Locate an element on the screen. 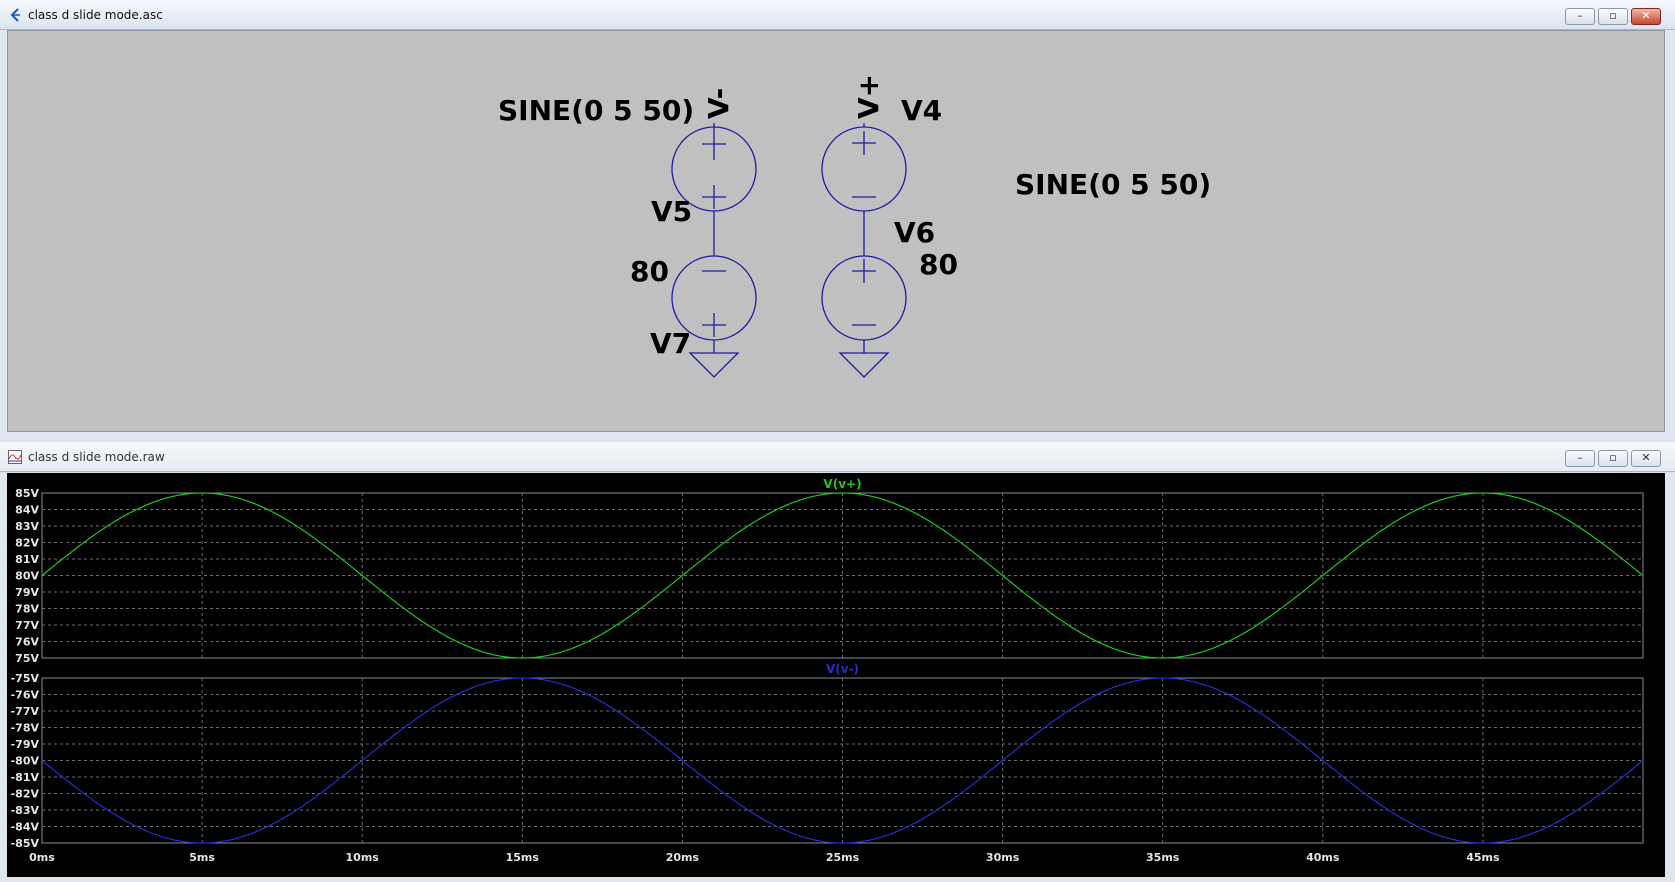 This screenshot has width=1675, height=882. waveform-window-icon is located at coordinates (15, 457).